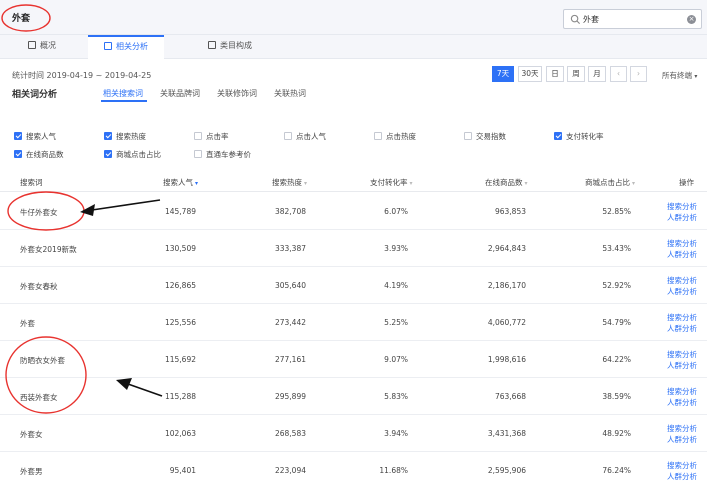  What do you see at coordinates (290, 285) in the screenshot?
I see `cell-heat: 305,640` at bounding box center [290, 285].